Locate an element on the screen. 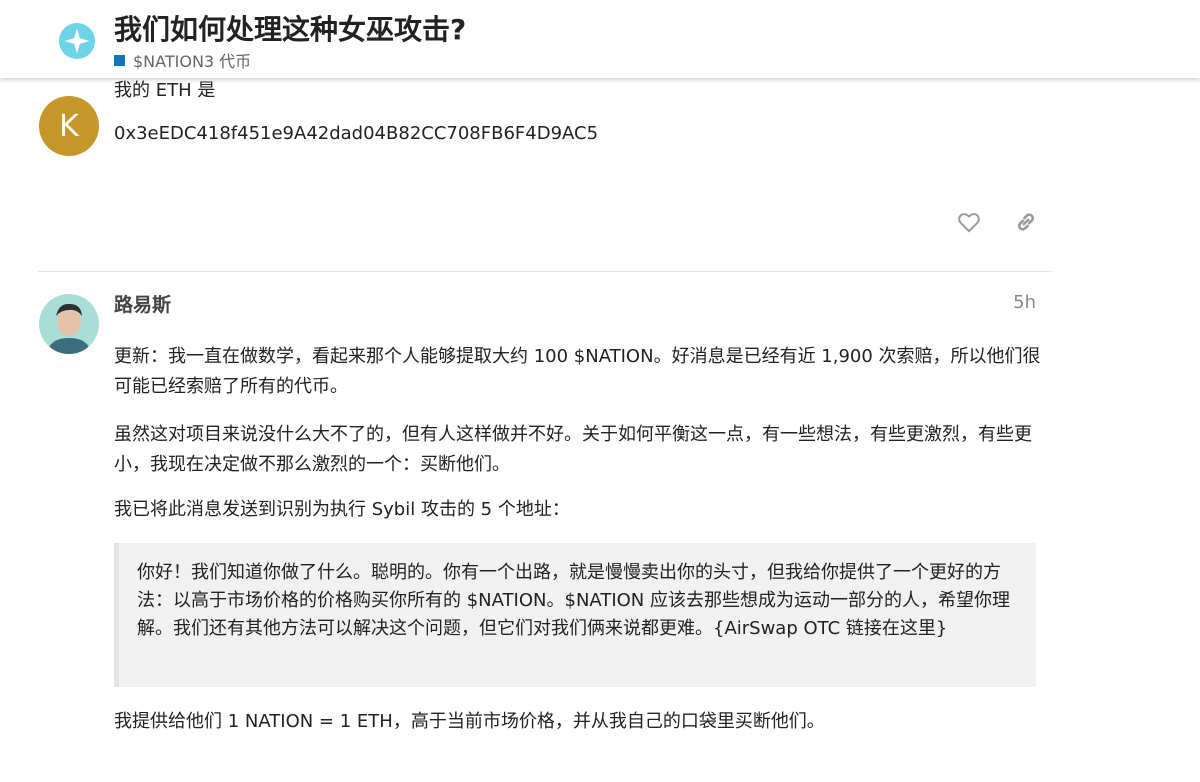 Image resolution: width=1200 pixels, height=782 pixels. avatar: K is located at coordinates (69, 126).